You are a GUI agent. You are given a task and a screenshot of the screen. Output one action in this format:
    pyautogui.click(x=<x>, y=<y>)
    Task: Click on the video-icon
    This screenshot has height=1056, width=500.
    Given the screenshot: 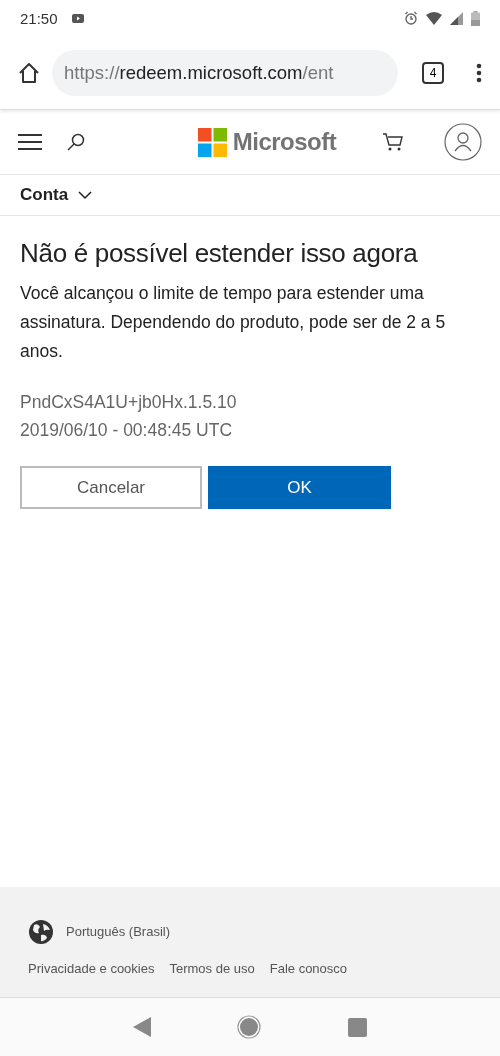 What is the action you would take?
    pyautogui.click(x=77, y=18)
    